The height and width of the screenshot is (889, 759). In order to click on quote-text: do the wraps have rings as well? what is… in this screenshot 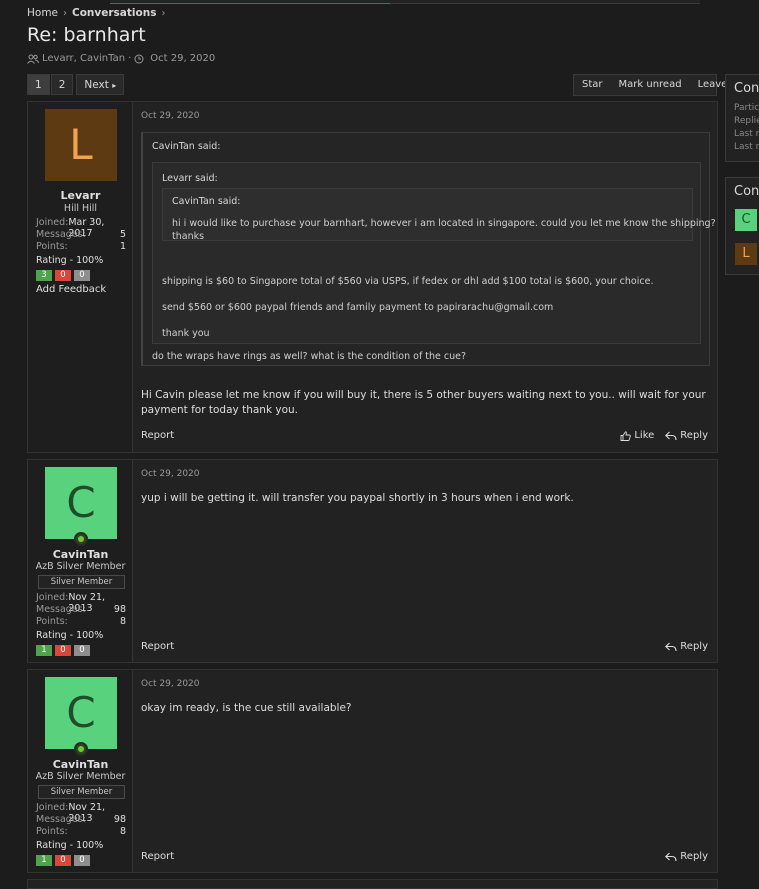, I will do `click(309, 356)`.